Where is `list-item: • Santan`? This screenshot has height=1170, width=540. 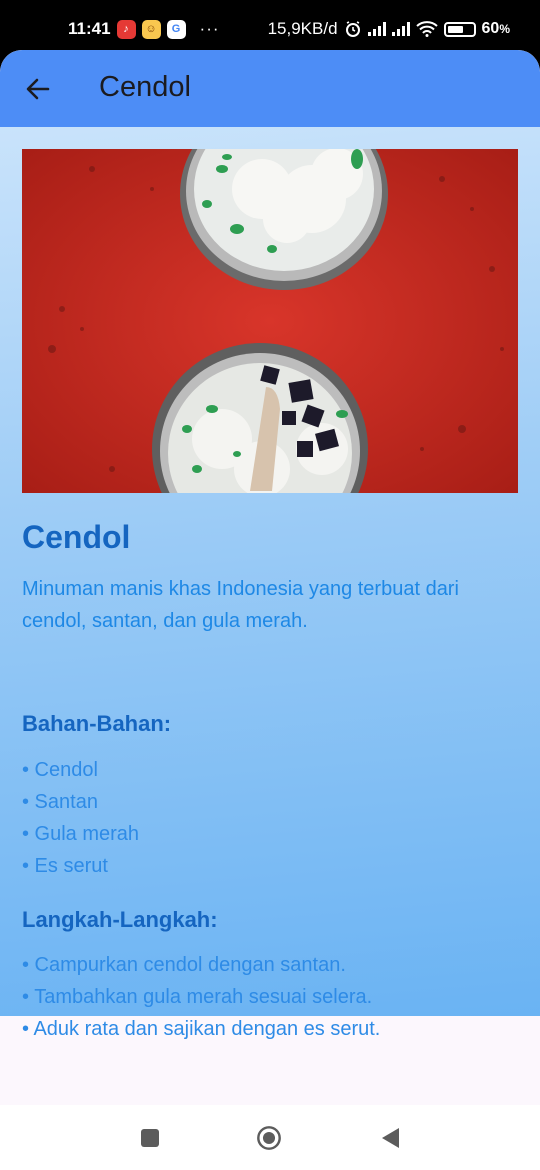 list-item: • Santan is located at coordinates (60, 802).